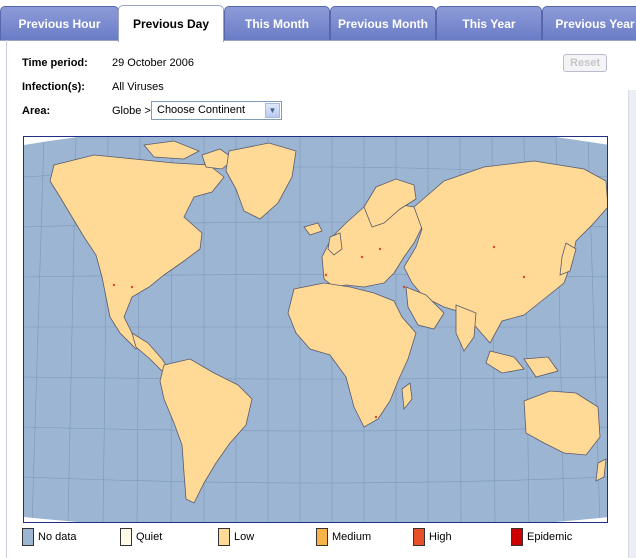 The height and width of the screenshot is (558, 636). I want to click on legend-epidemic: Epidemic, so click(541, 537).